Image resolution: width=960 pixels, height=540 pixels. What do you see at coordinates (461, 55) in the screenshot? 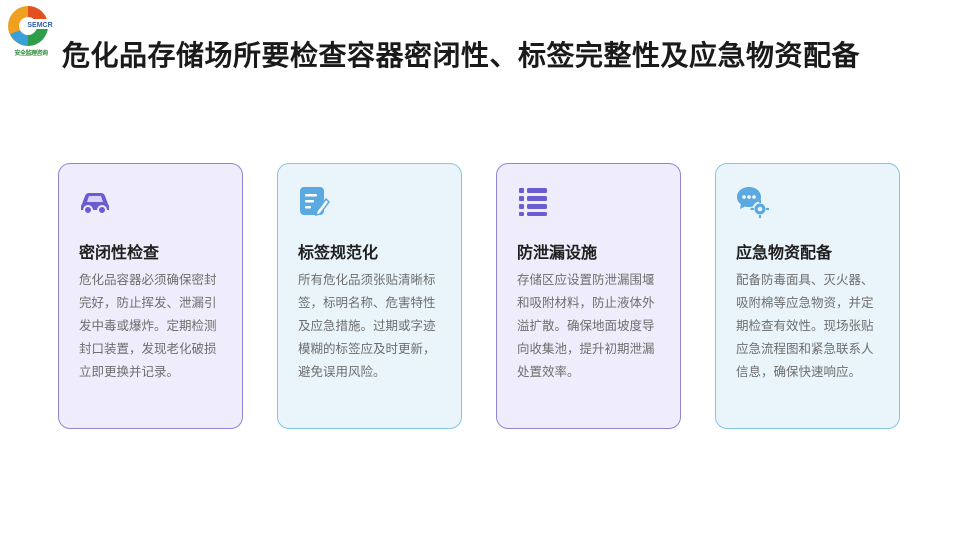
I see `page-title: 危化品存储场所要检查容器密闭性、标签完整性及应急物资配备` at bounding box center [461, 55].